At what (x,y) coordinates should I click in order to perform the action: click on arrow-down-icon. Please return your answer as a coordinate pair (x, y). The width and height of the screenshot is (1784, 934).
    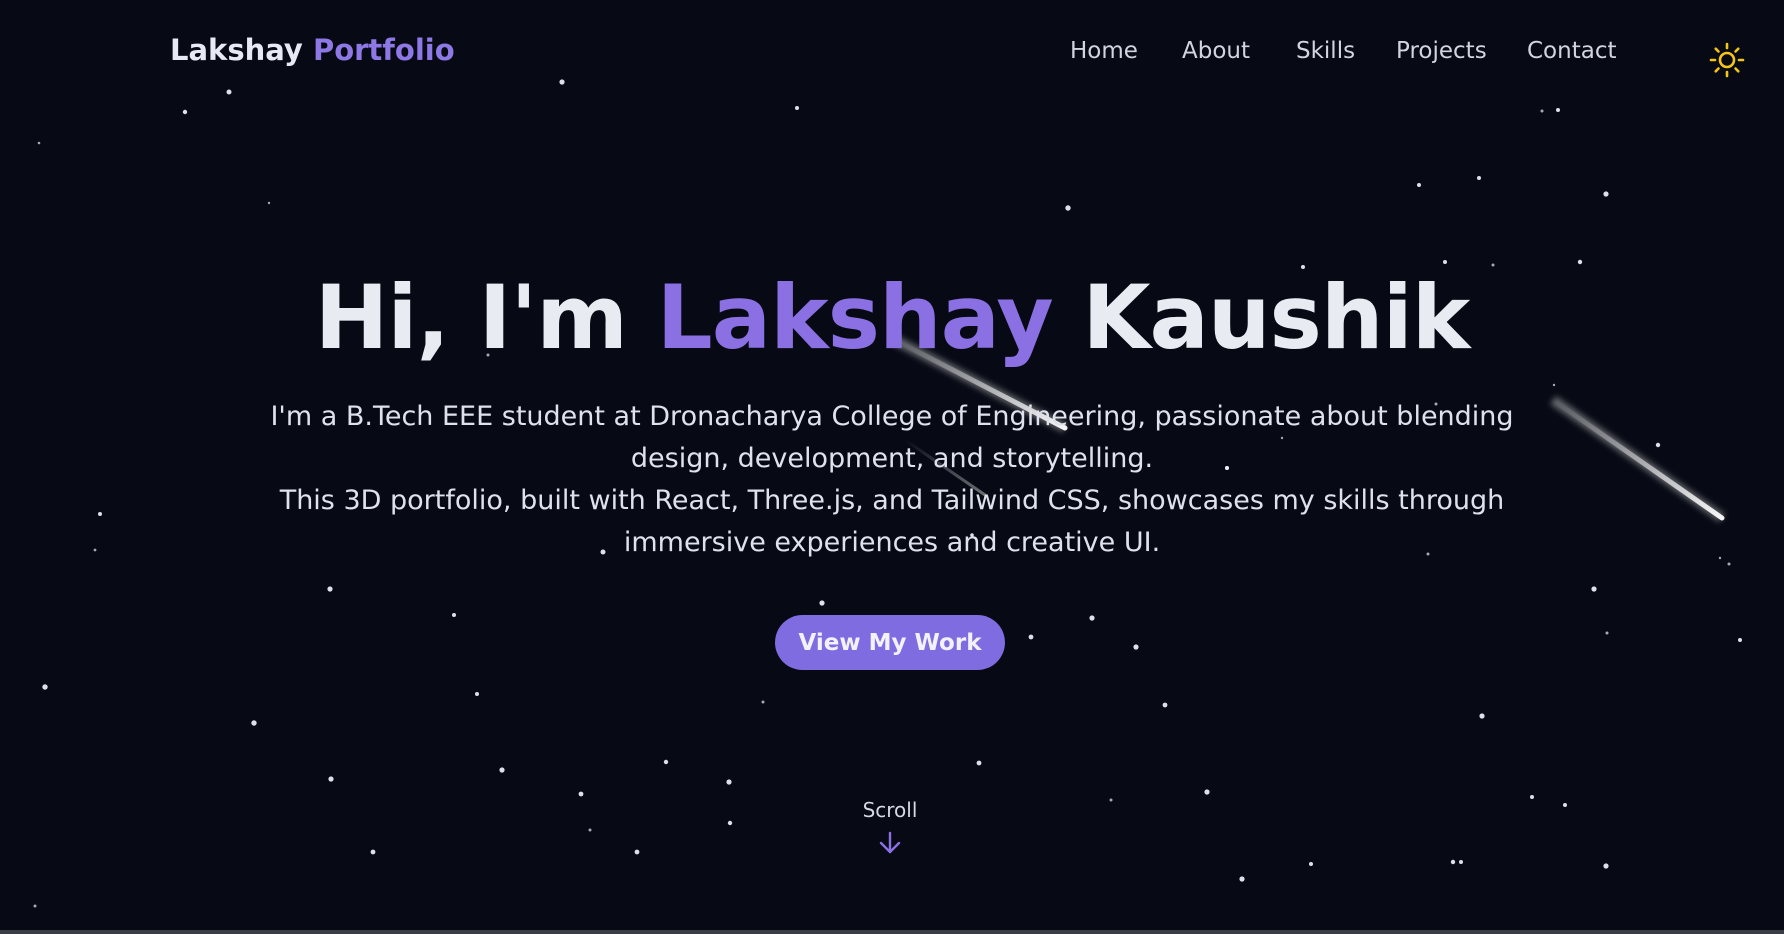
    Looking at the image, I should click on (890, 842).